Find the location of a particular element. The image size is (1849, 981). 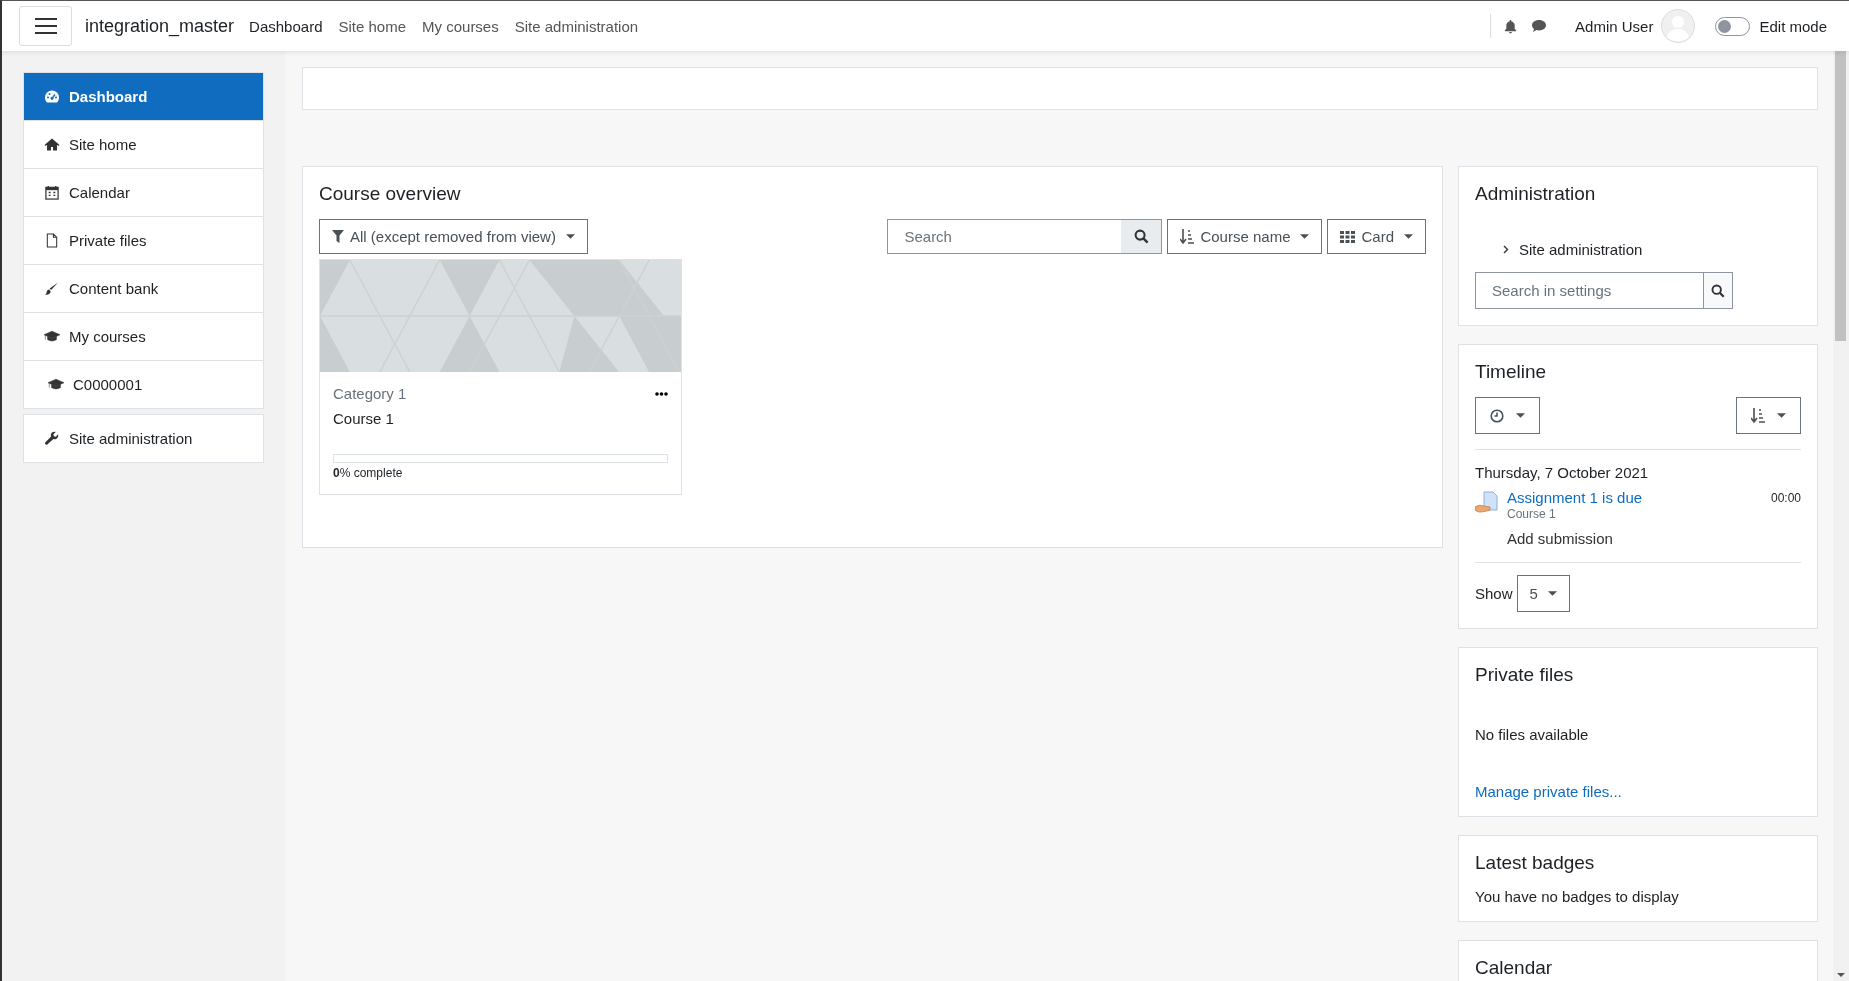

file-icon is located at coordinates (52, 240).